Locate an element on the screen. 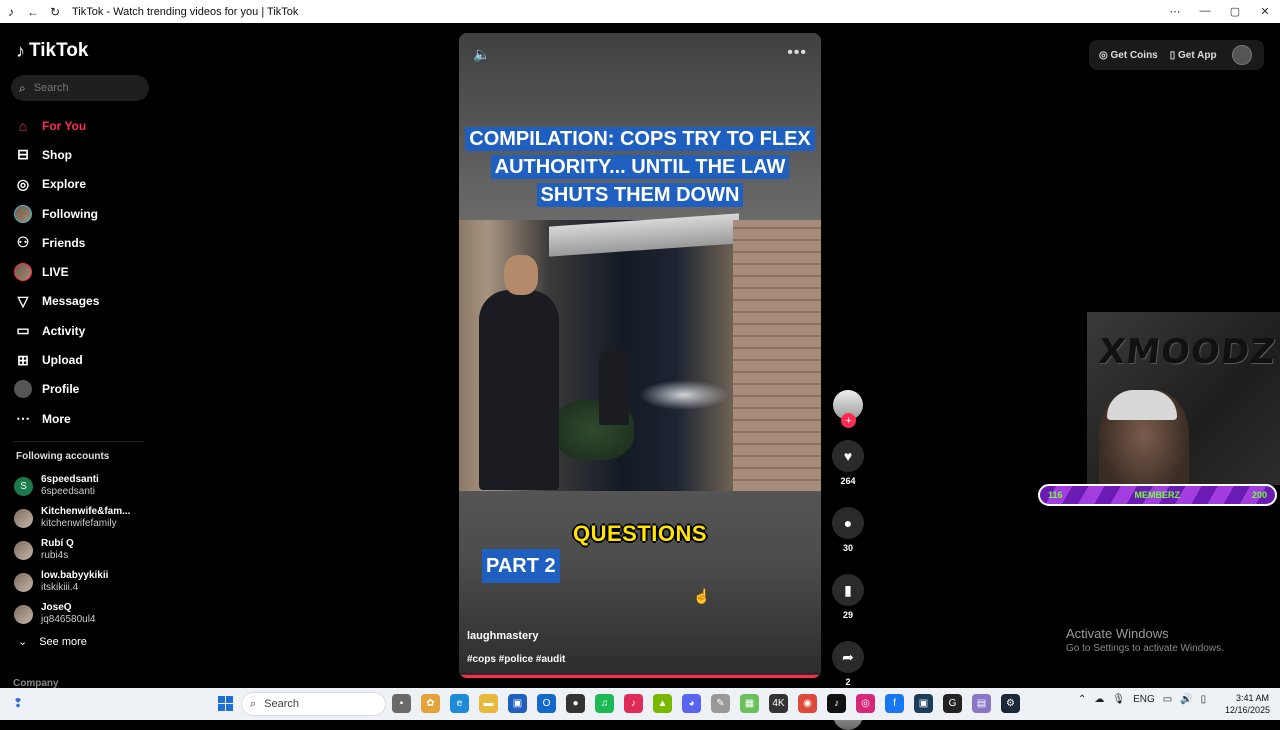  discord-icon: ◕ is located at coordinates (691, 703).